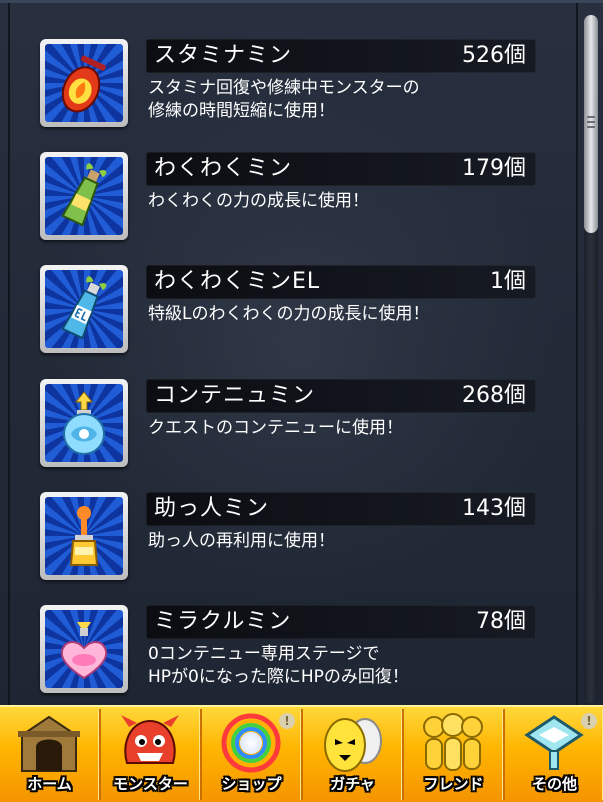 Image resolution: width=603 pixels, height=802 pixels. I want to click on list-item-wakuwaku-min-el: わくわくミンEL 1個 特級Lのわくわくの力の成長に使用！, so click(290, 314).